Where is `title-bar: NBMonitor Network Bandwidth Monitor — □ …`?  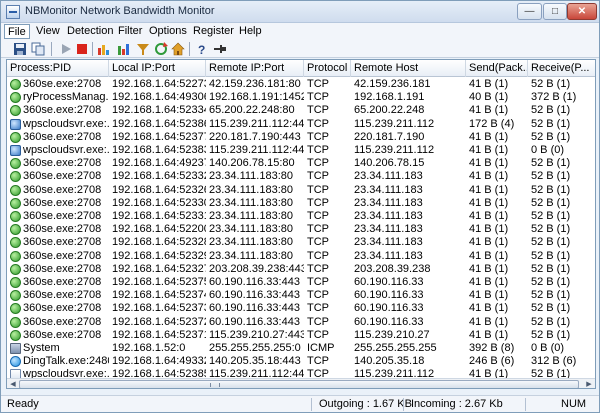
title-bar: NBMonitor Network Bandwidth Monitor — □ … is located at coordinates (300, 12).